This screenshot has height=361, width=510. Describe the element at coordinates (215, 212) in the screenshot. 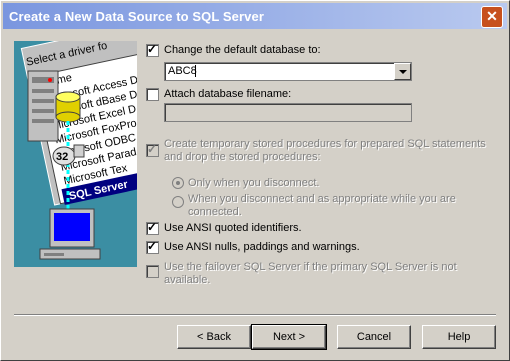

I see `radio-disconnect-label-line2: connected.` at that location.